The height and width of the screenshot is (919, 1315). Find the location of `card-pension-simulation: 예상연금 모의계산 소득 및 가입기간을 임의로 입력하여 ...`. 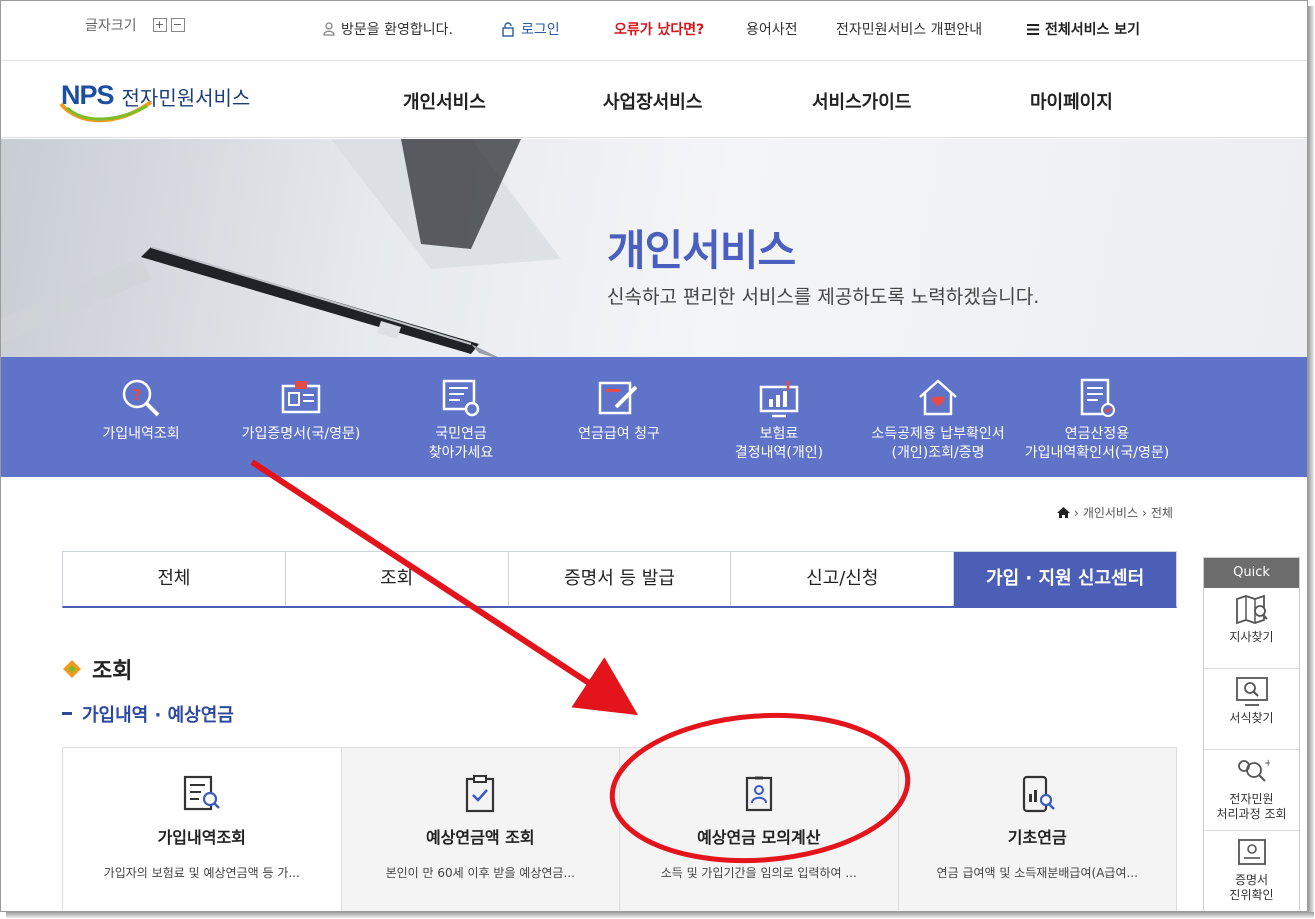

card-pension-simulation: 예상연금 모의계산 소득 및 가입기간을 임의로 입력하여 ... is located at coordinates (759, 829).